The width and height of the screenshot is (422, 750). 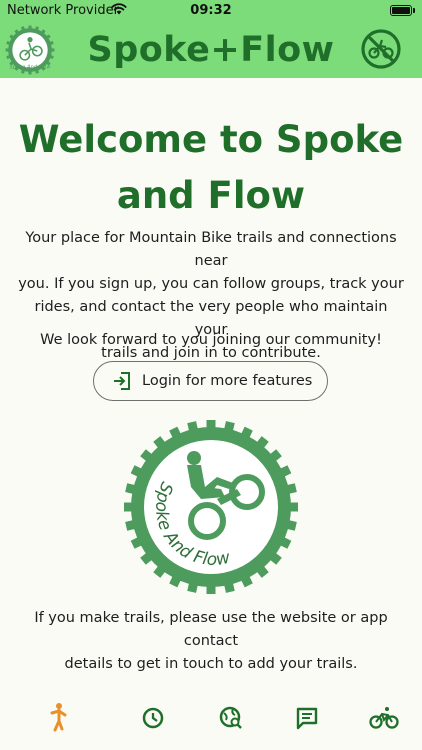 I want to click on tab-explore, so click(x=231, y=718).